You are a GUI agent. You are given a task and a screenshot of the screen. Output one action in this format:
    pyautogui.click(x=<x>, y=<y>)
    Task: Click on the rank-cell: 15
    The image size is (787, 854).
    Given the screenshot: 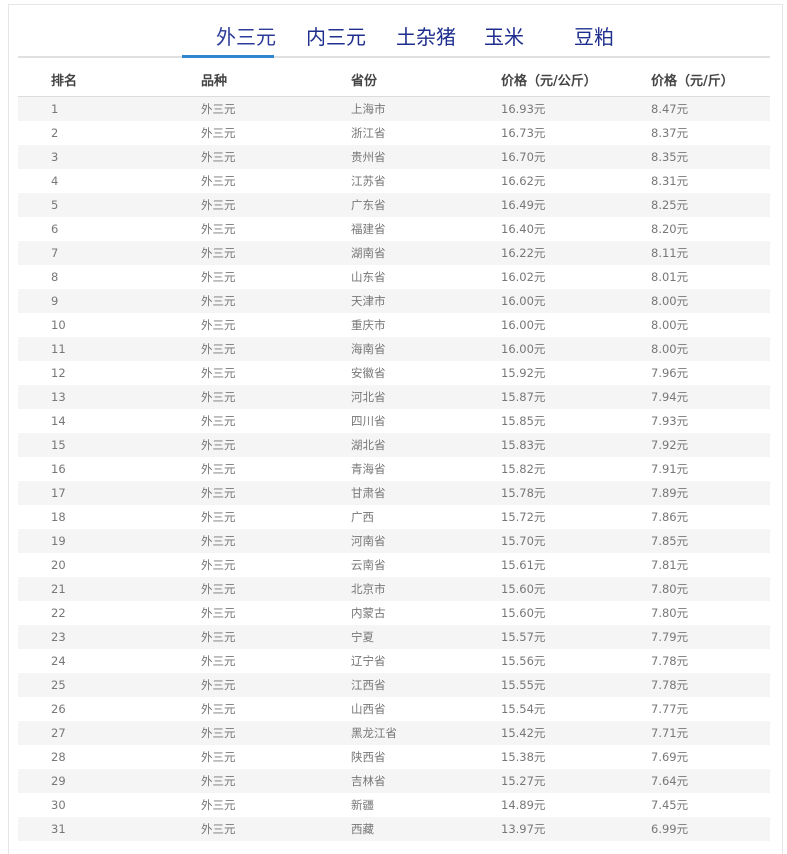 What is the action you would take?
    pyautogui.click(x=58, y=445)
    